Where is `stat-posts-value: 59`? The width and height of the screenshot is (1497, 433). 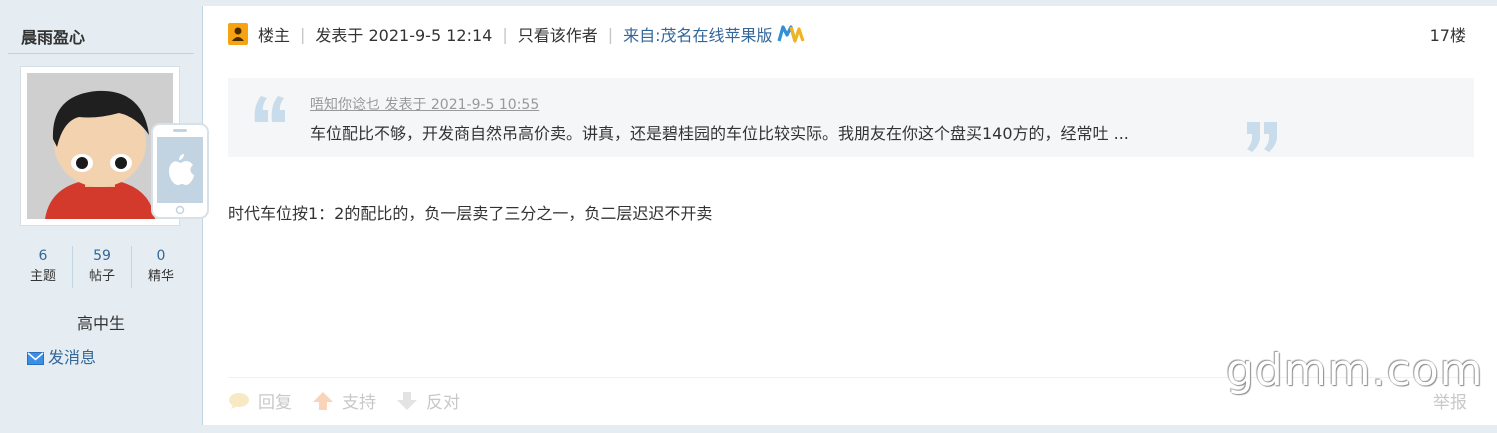
stat-posts-value: 59 is located at coordinates (102, 256).